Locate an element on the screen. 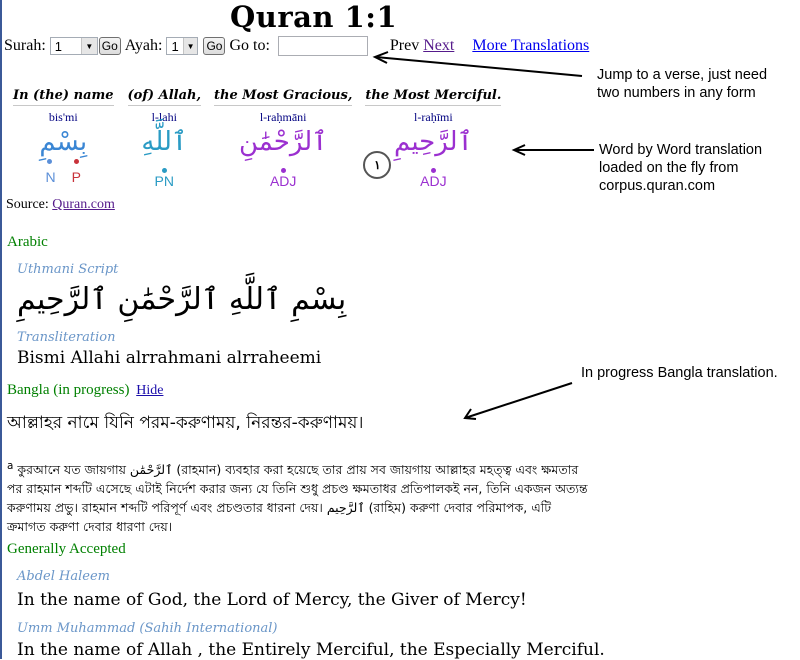 The height and width of the screenshot is (660, 800). arrow-bangla is located at coordinates (518, 400).